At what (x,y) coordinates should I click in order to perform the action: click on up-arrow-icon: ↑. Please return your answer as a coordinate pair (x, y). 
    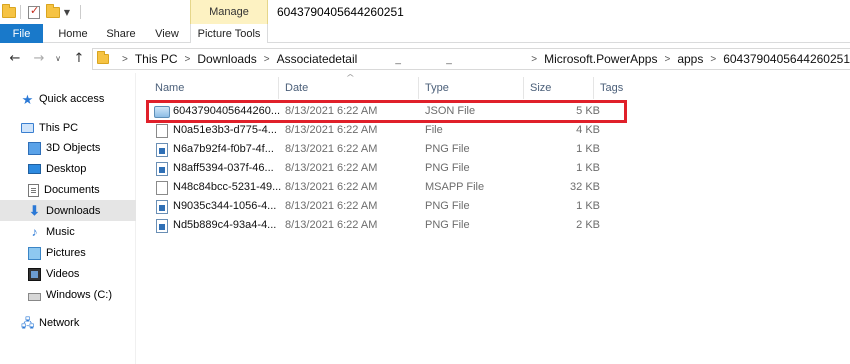
    Looking at the image, I should click on (79, 58).